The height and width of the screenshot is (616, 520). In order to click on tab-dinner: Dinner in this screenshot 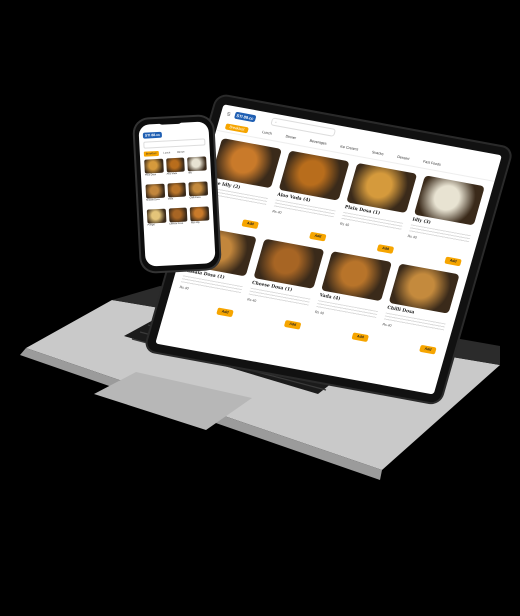, I will do `click(290, 138)`.